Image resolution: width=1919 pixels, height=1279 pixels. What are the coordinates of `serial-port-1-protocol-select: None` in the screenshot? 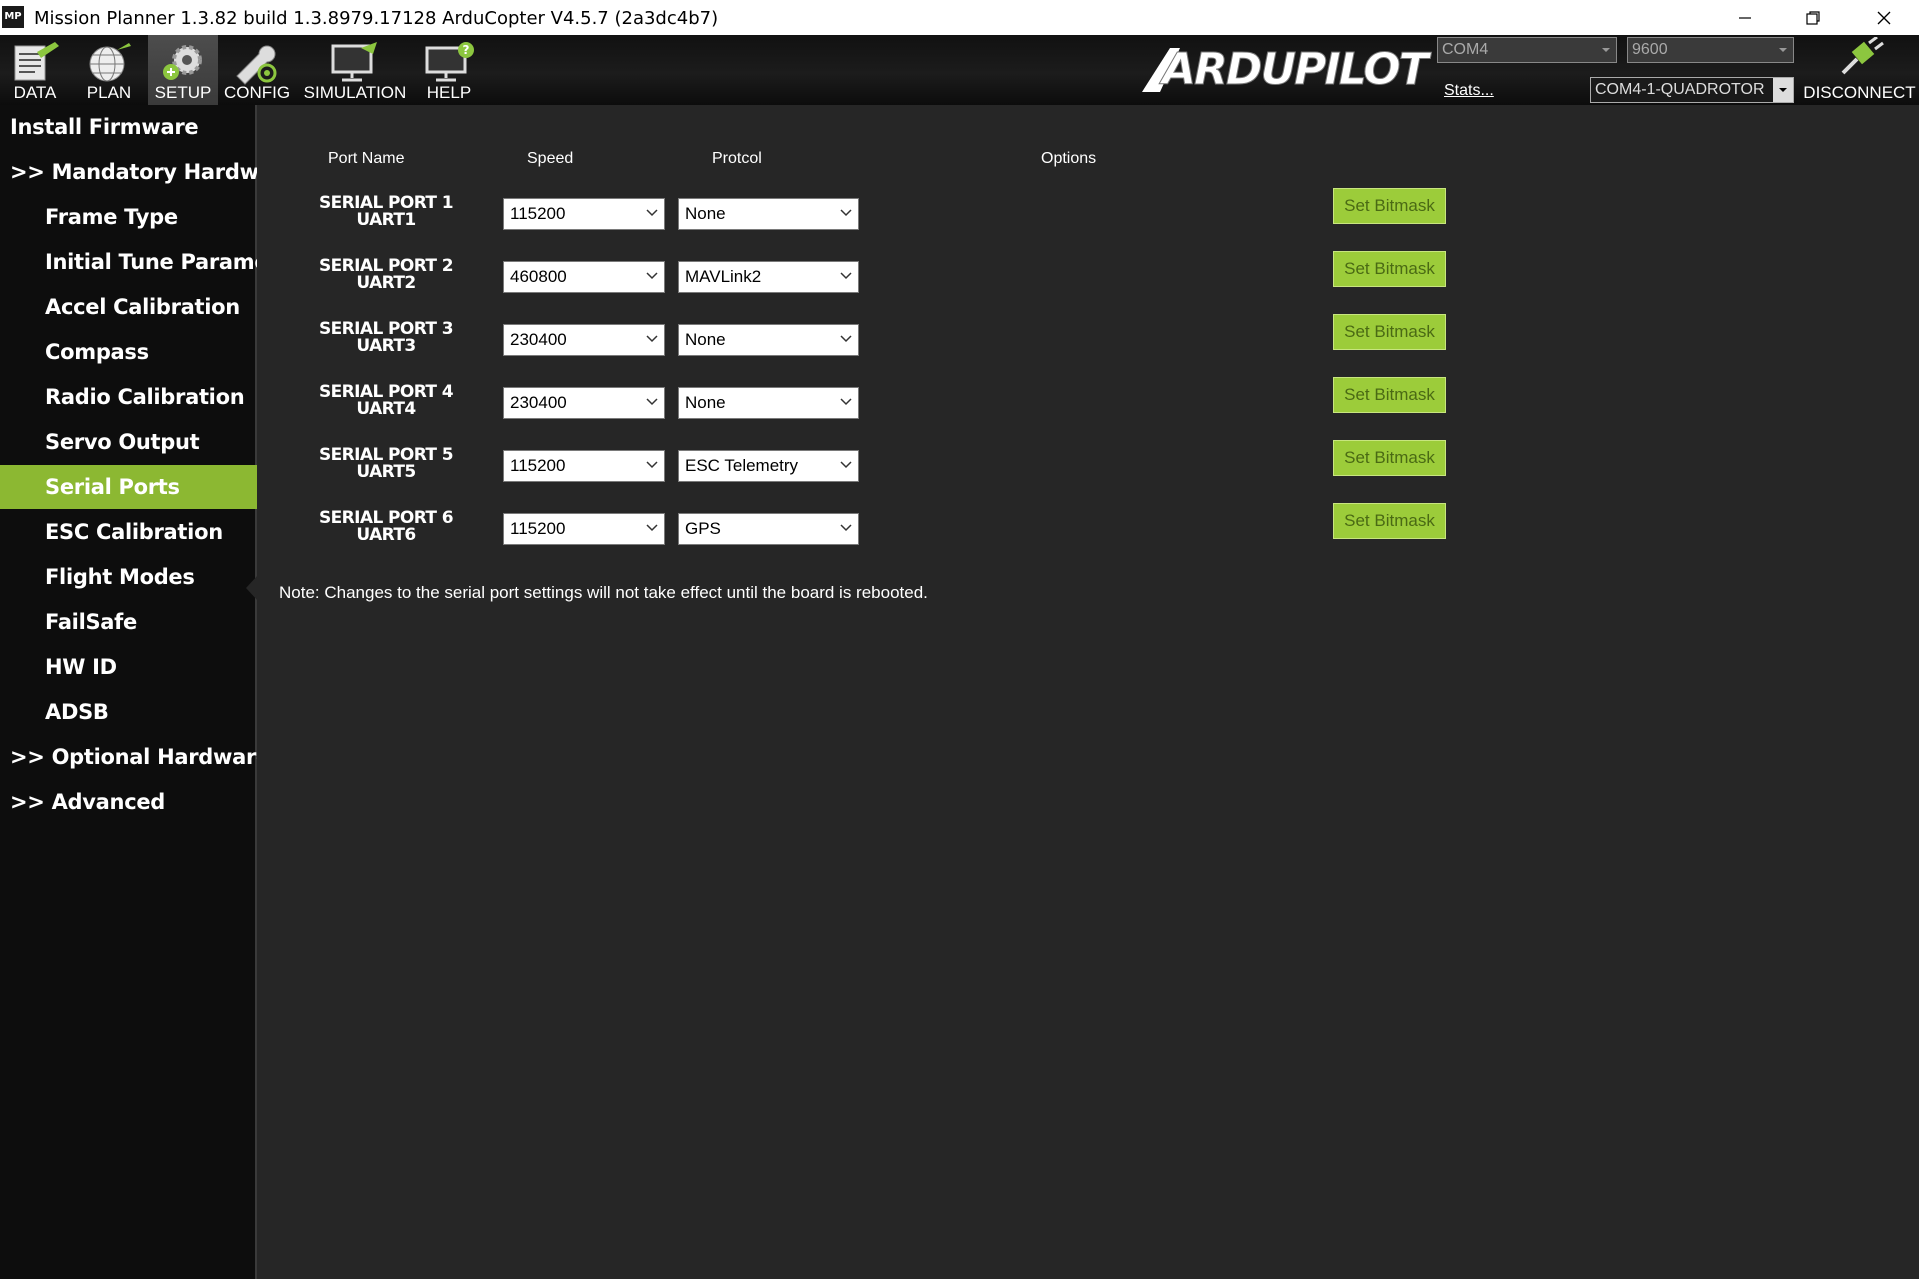 It's located at (768, 214).